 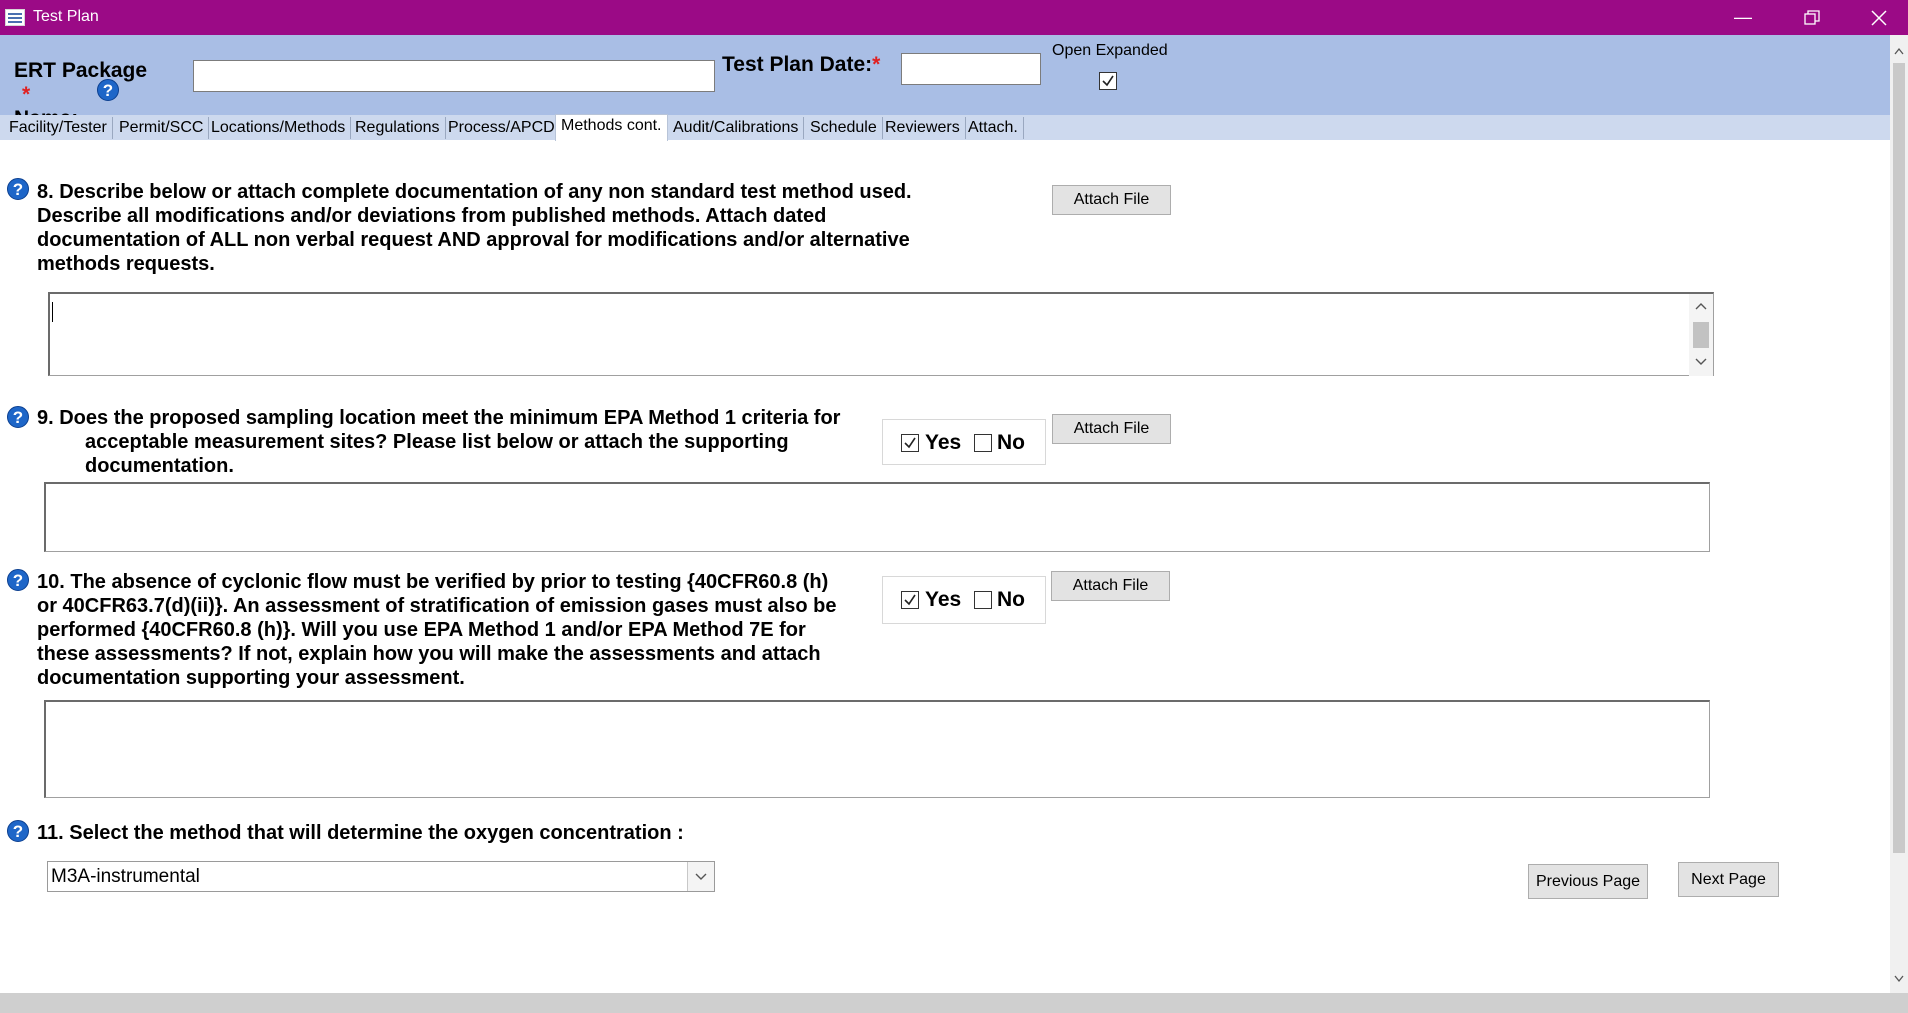 I want to click on attach-file-button-q10: Attach File, so click(x=1110, y=586).